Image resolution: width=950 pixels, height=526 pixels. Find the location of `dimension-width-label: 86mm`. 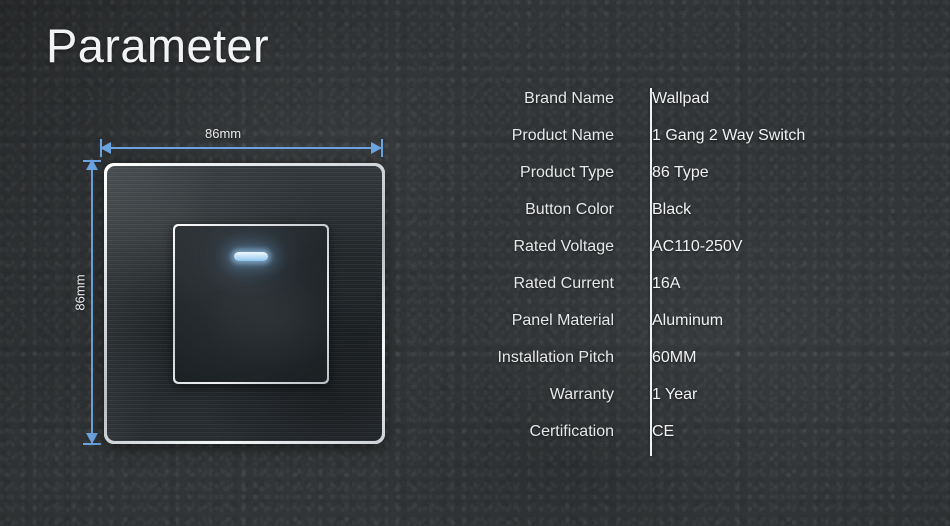

dimension-width-label: 86mm is located at coordinates (223, 133).